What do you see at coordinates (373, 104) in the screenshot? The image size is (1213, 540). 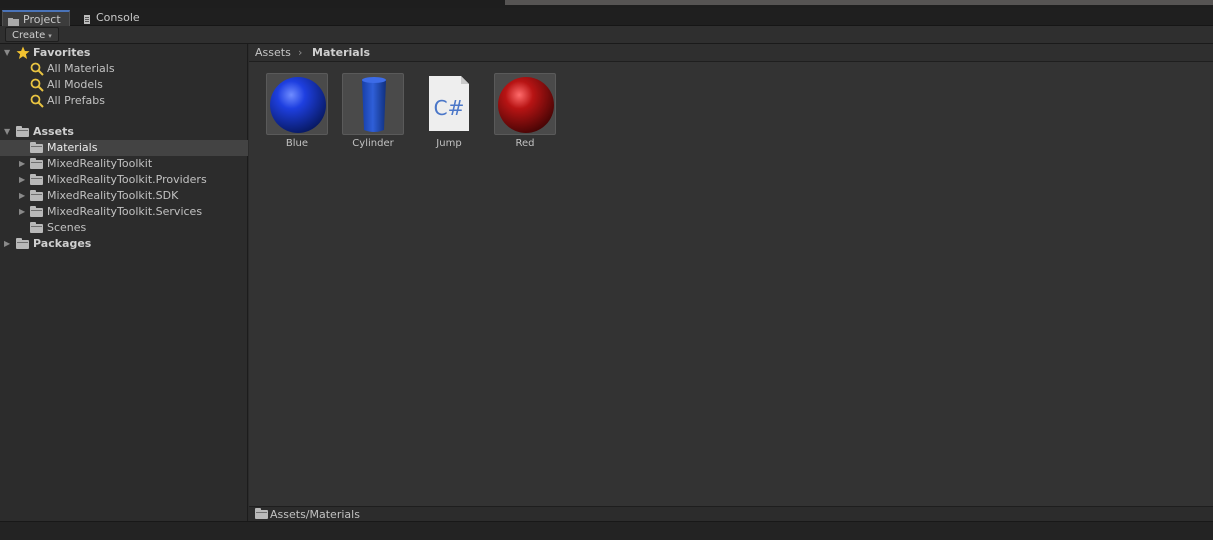 I see `cylinder-model-icon` at bounding box center [373, 104].